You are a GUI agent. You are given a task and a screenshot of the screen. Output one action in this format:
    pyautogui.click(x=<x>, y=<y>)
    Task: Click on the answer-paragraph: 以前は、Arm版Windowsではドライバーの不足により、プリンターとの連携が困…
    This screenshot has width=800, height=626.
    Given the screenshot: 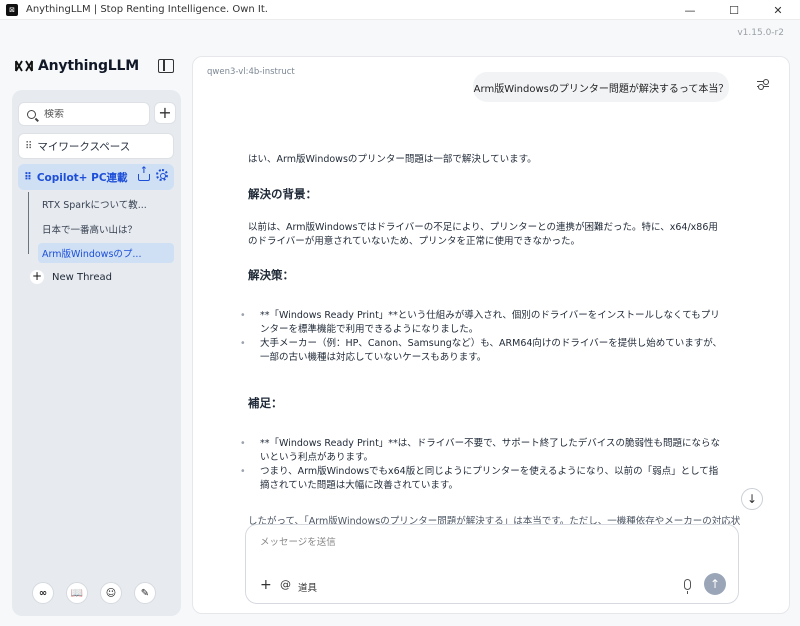 What is the action you would take?
    pyautogui.click(x=483, y=234)
    